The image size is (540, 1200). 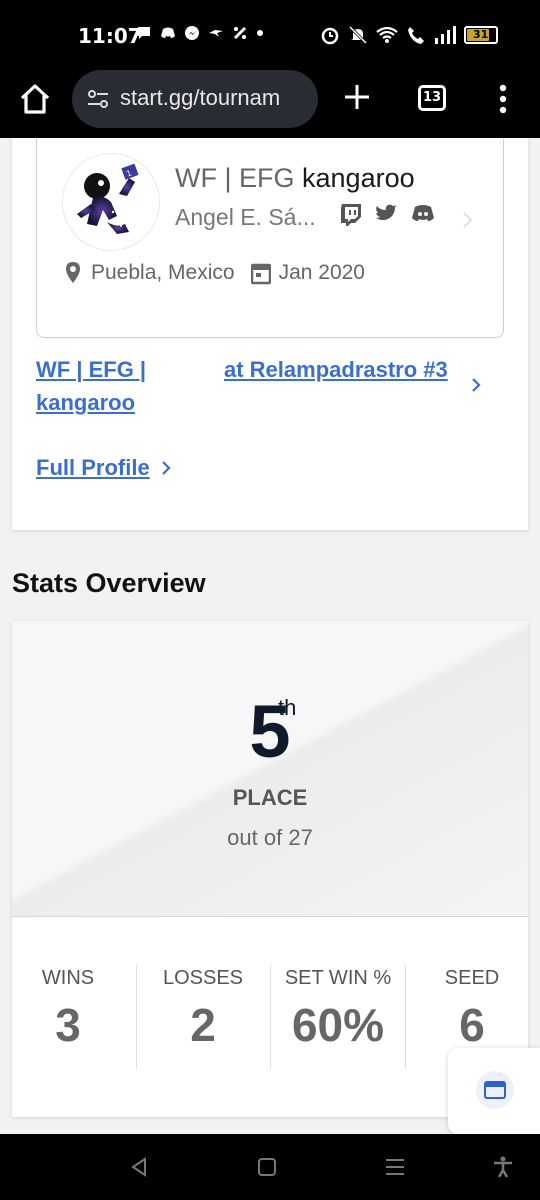 What do you see at coordinates (270, 837) in the screenshot?
I see `place-out-of: out of 27` at bounding box center [270, 837].